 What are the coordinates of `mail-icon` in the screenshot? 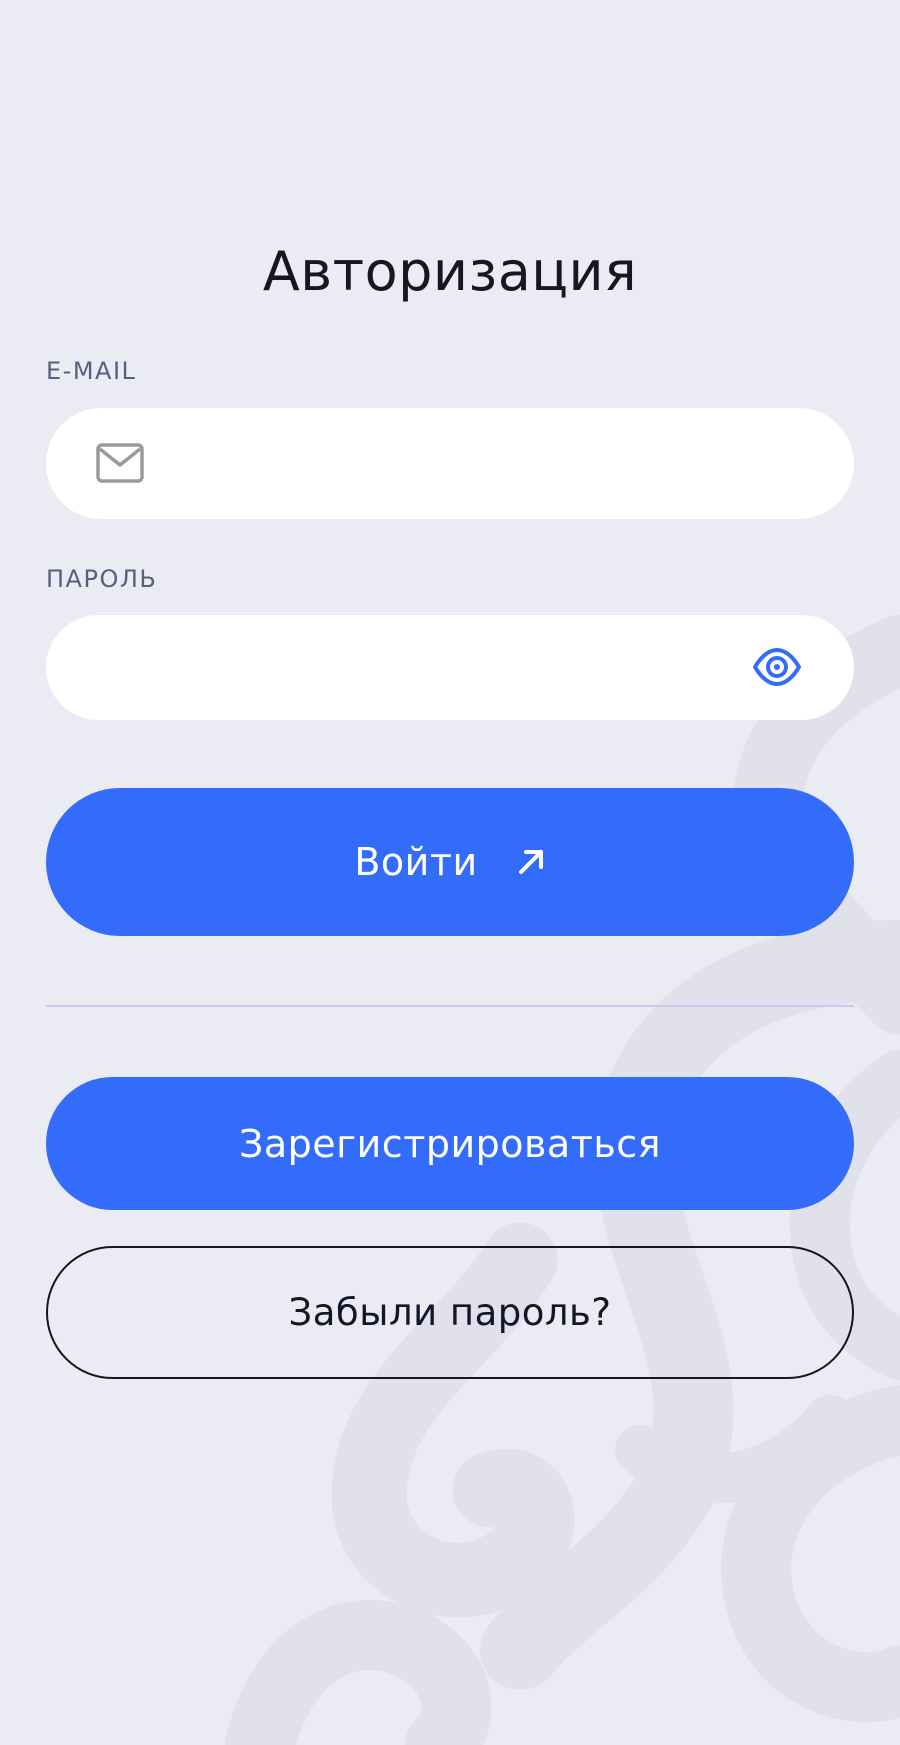 It's located at (120, 463).